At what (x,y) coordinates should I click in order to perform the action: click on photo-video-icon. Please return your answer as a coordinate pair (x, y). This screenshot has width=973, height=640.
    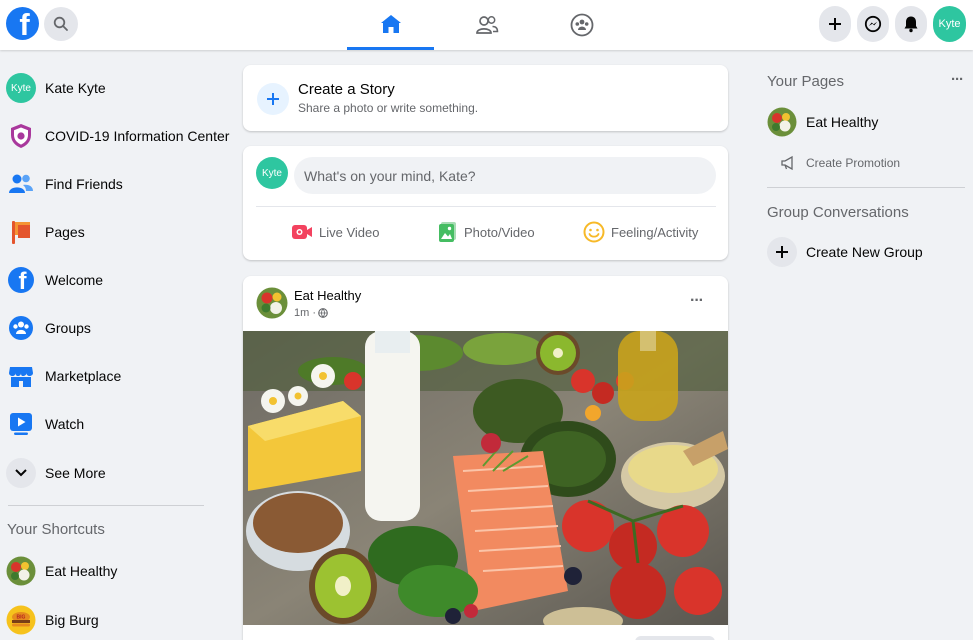
    Looking at the image, I should click on (447, 232).